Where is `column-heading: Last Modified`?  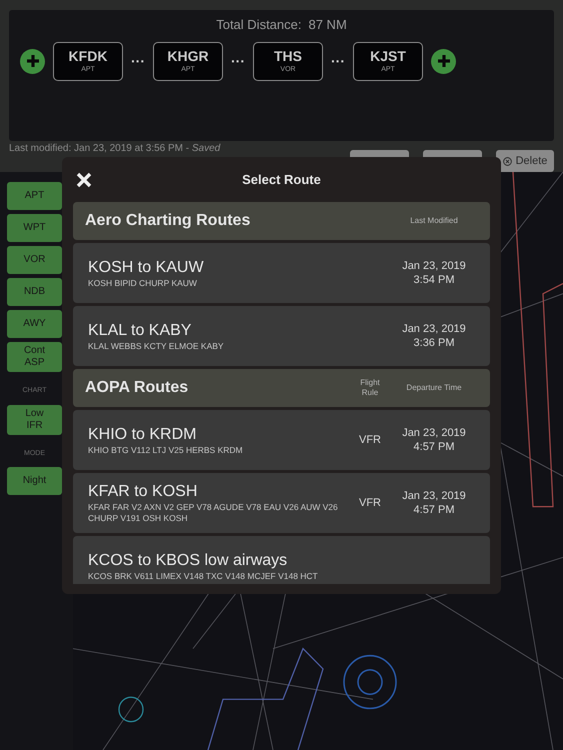 column-heading: Last Modified is located at coordinates (434, 221).